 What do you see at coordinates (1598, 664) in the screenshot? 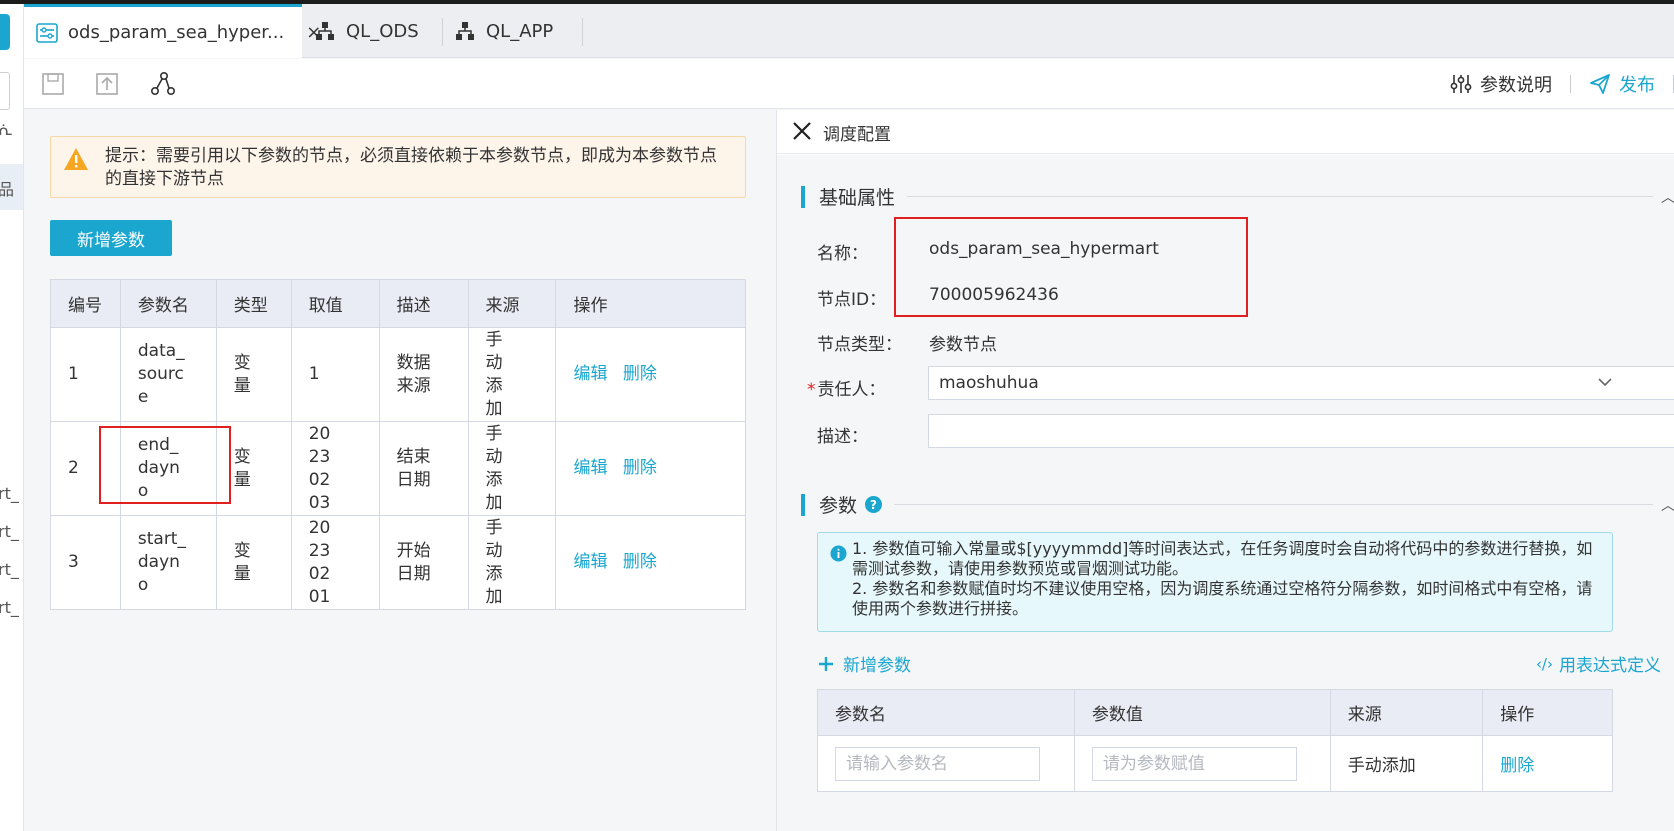
I see `expr-define-link: ‹/› 用表达式定义` at bounding box center [1598, 664].